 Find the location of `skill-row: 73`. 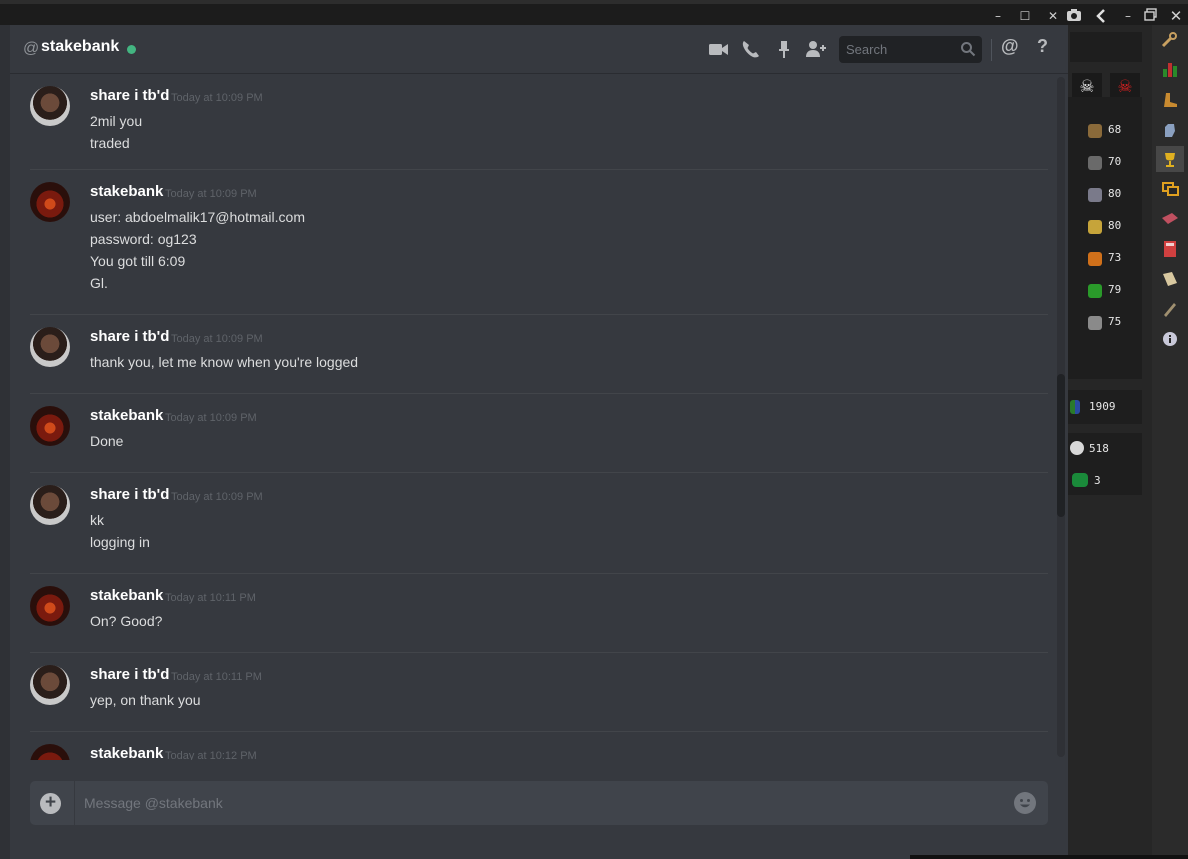

skill-row: 73 is located at coordinates (1115, 259).